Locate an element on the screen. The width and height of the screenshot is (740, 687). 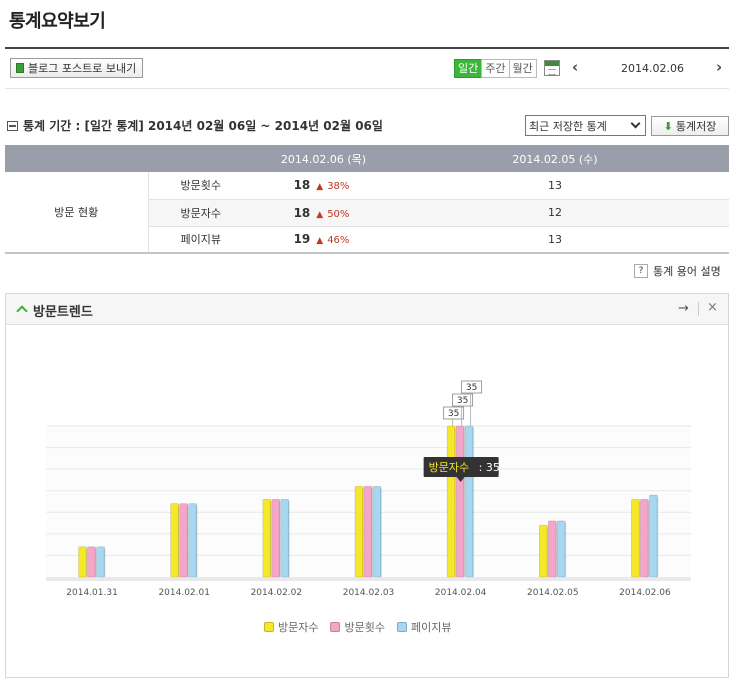
chevron-down-icon is located at coordinates (635, 123).